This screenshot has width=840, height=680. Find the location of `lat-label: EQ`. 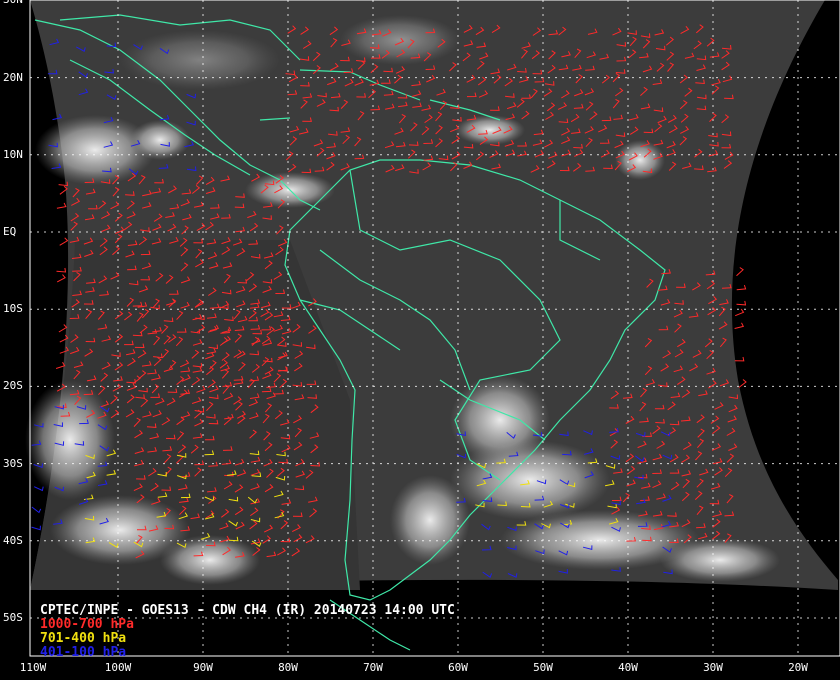

lat-label: EQ is located at coordinates (10, 231).